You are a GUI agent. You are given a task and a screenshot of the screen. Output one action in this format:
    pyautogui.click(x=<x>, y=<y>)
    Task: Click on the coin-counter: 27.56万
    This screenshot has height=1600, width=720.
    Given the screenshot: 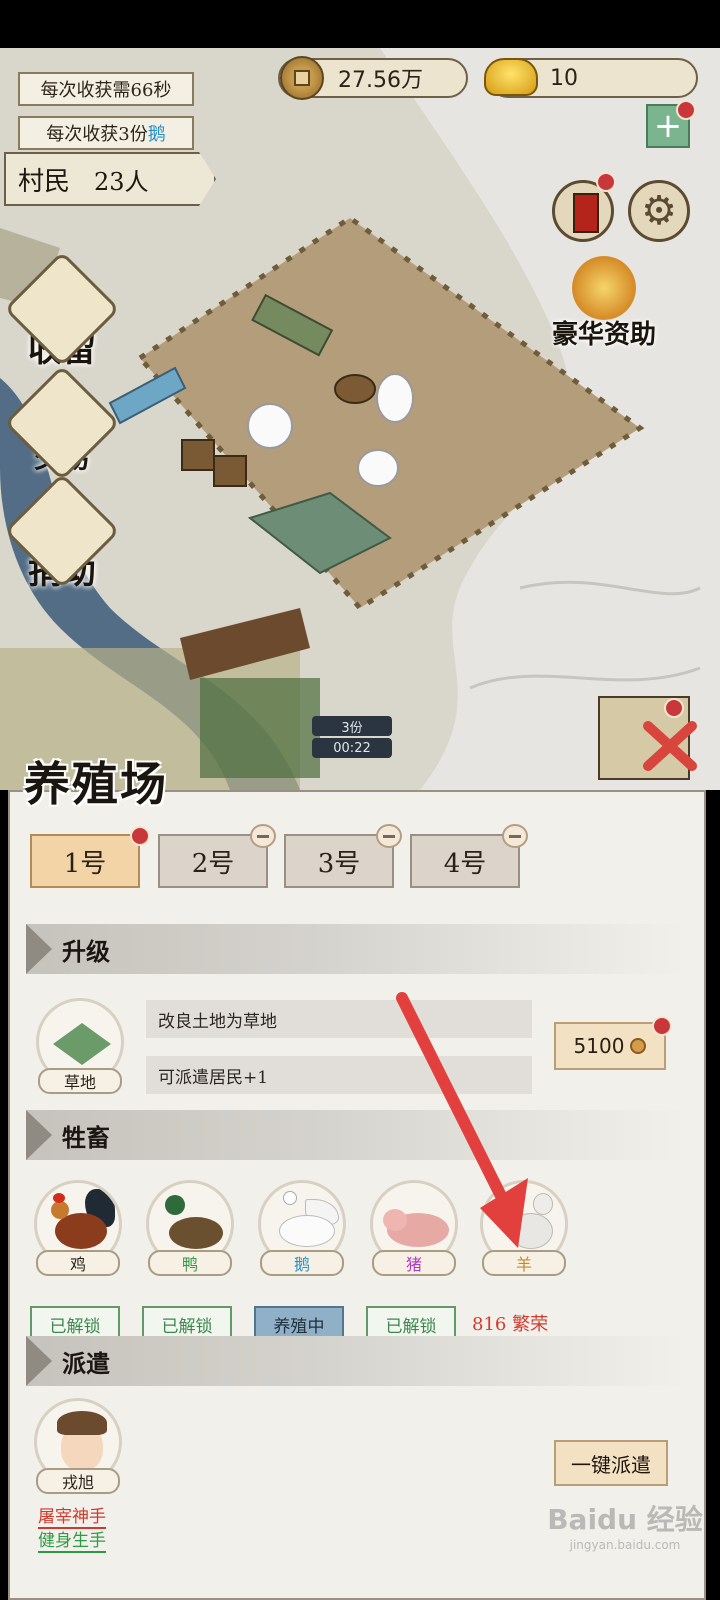 What is the action you would take?
    pyautogui.click(x=373, y=78)
    